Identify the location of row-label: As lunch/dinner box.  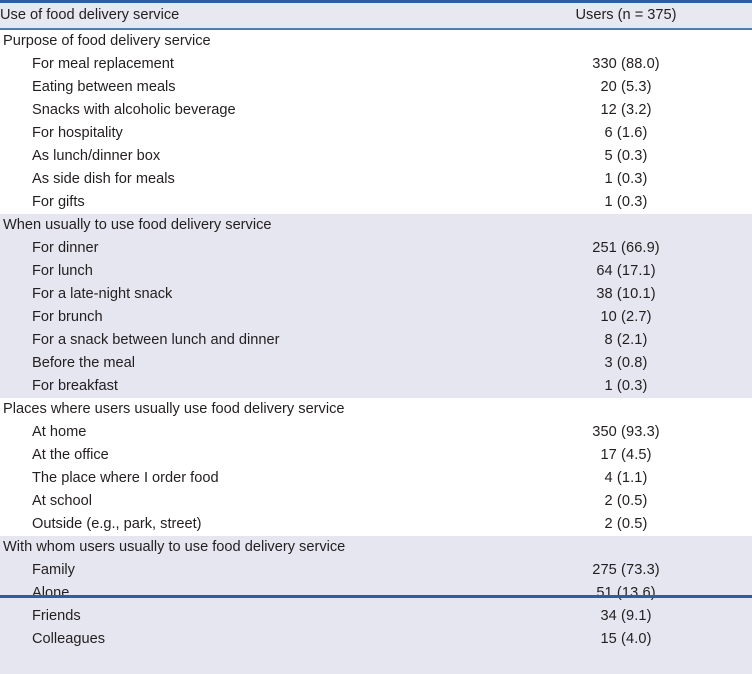
(96, 156).